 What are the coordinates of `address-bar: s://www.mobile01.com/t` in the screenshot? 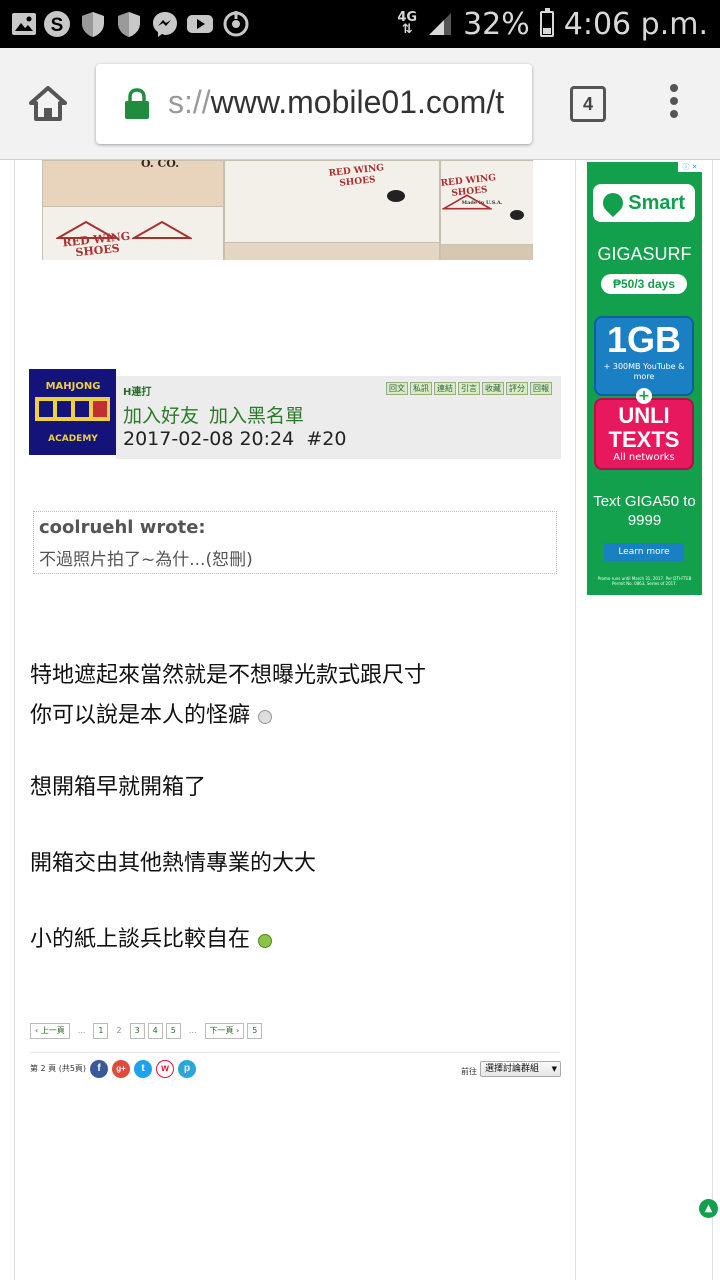 It's located at (314, 104).